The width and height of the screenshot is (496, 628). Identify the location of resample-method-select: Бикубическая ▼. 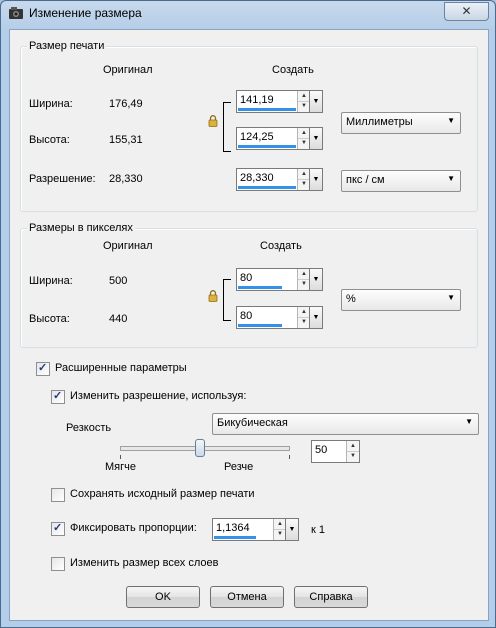
(345, 424).